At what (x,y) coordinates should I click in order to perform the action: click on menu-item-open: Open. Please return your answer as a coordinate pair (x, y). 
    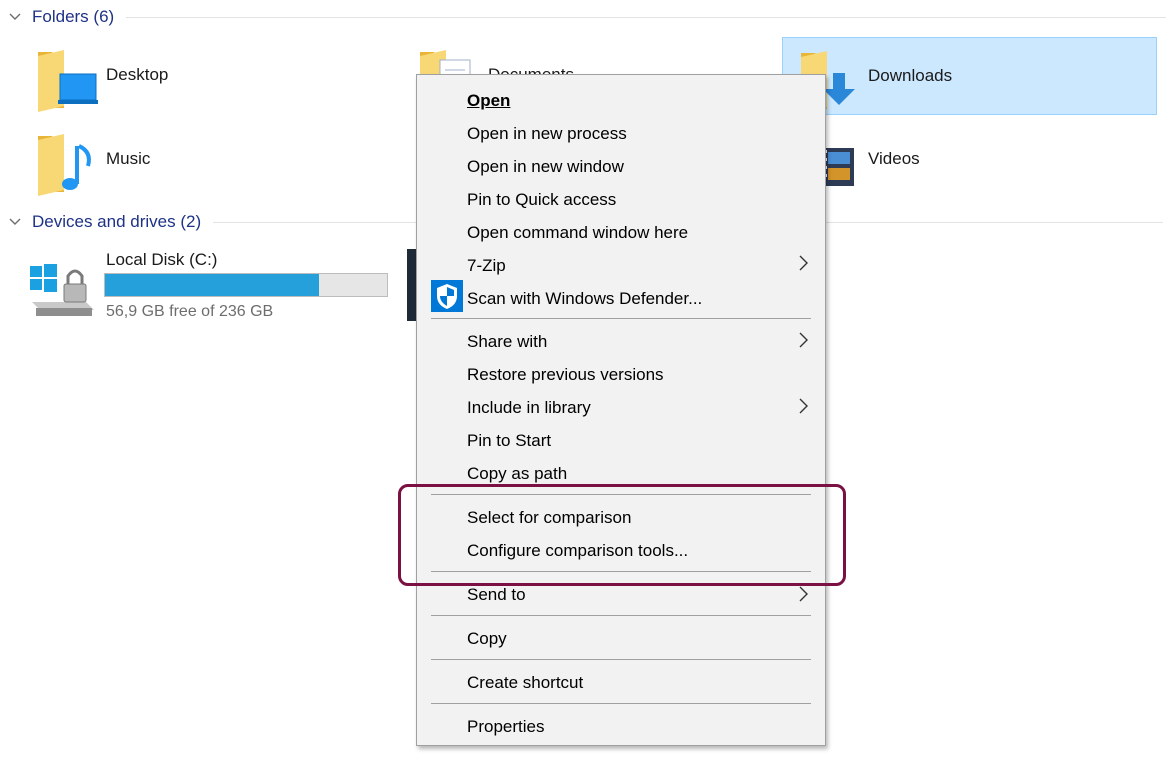
    Looking at the image, I should click on (488, 101).